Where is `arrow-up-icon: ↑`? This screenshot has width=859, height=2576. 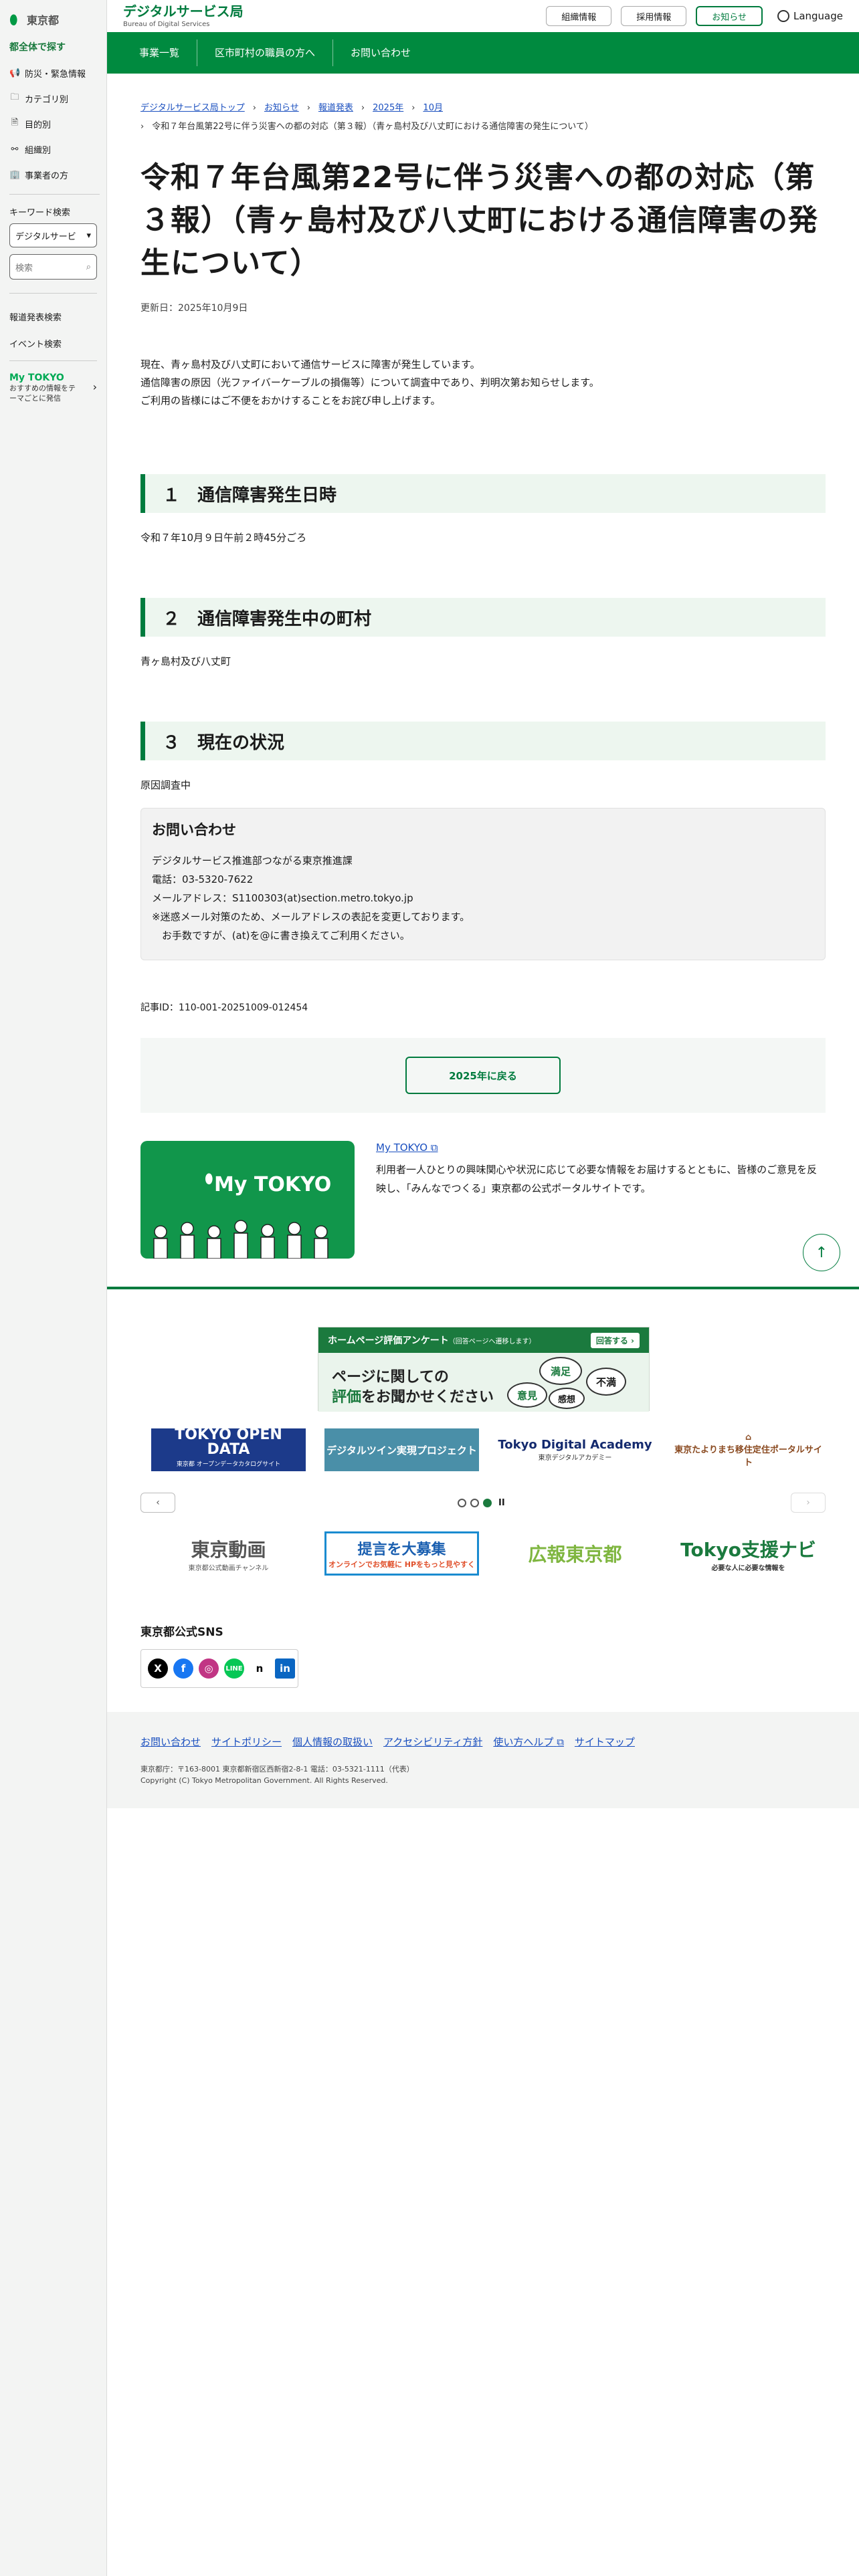 arrow-up-icon: ↑ is located at coordinates (821, 1252).